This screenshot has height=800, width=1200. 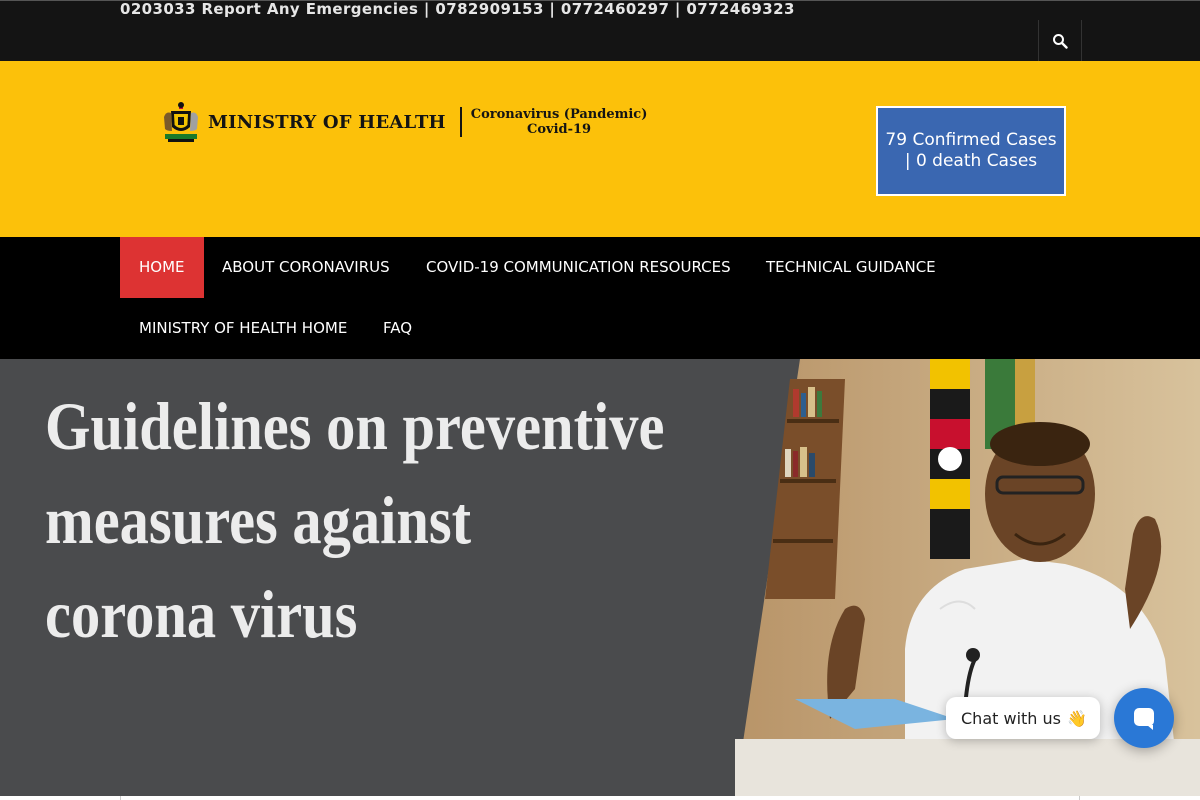 I want to click on search-icon, so click(x=1060, y=41).